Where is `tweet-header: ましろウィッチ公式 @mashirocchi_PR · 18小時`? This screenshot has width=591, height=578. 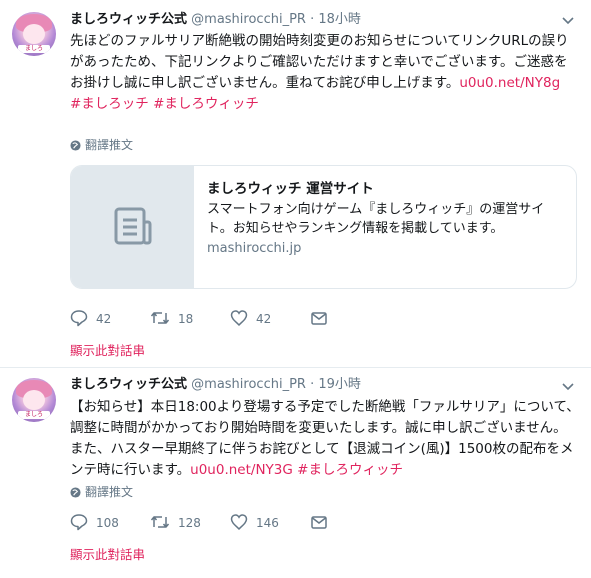 tweet-header: ましろウィッチ公式 @mashirocchi_PR · 18小時 is located at coordinates (215, 20).